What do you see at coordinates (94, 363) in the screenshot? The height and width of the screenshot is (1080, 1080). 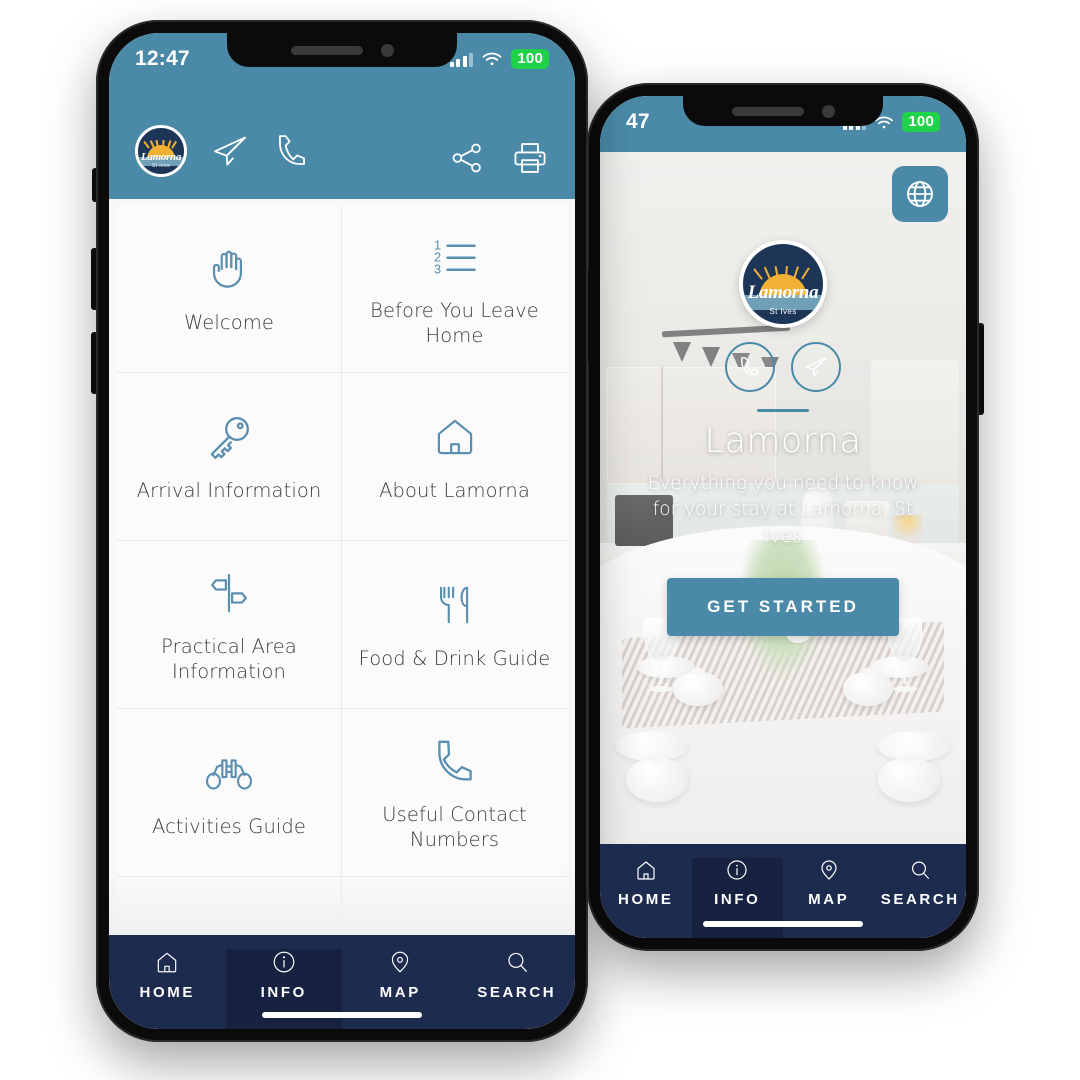 I see `volume-down-button` at bounding box center [94, 363].